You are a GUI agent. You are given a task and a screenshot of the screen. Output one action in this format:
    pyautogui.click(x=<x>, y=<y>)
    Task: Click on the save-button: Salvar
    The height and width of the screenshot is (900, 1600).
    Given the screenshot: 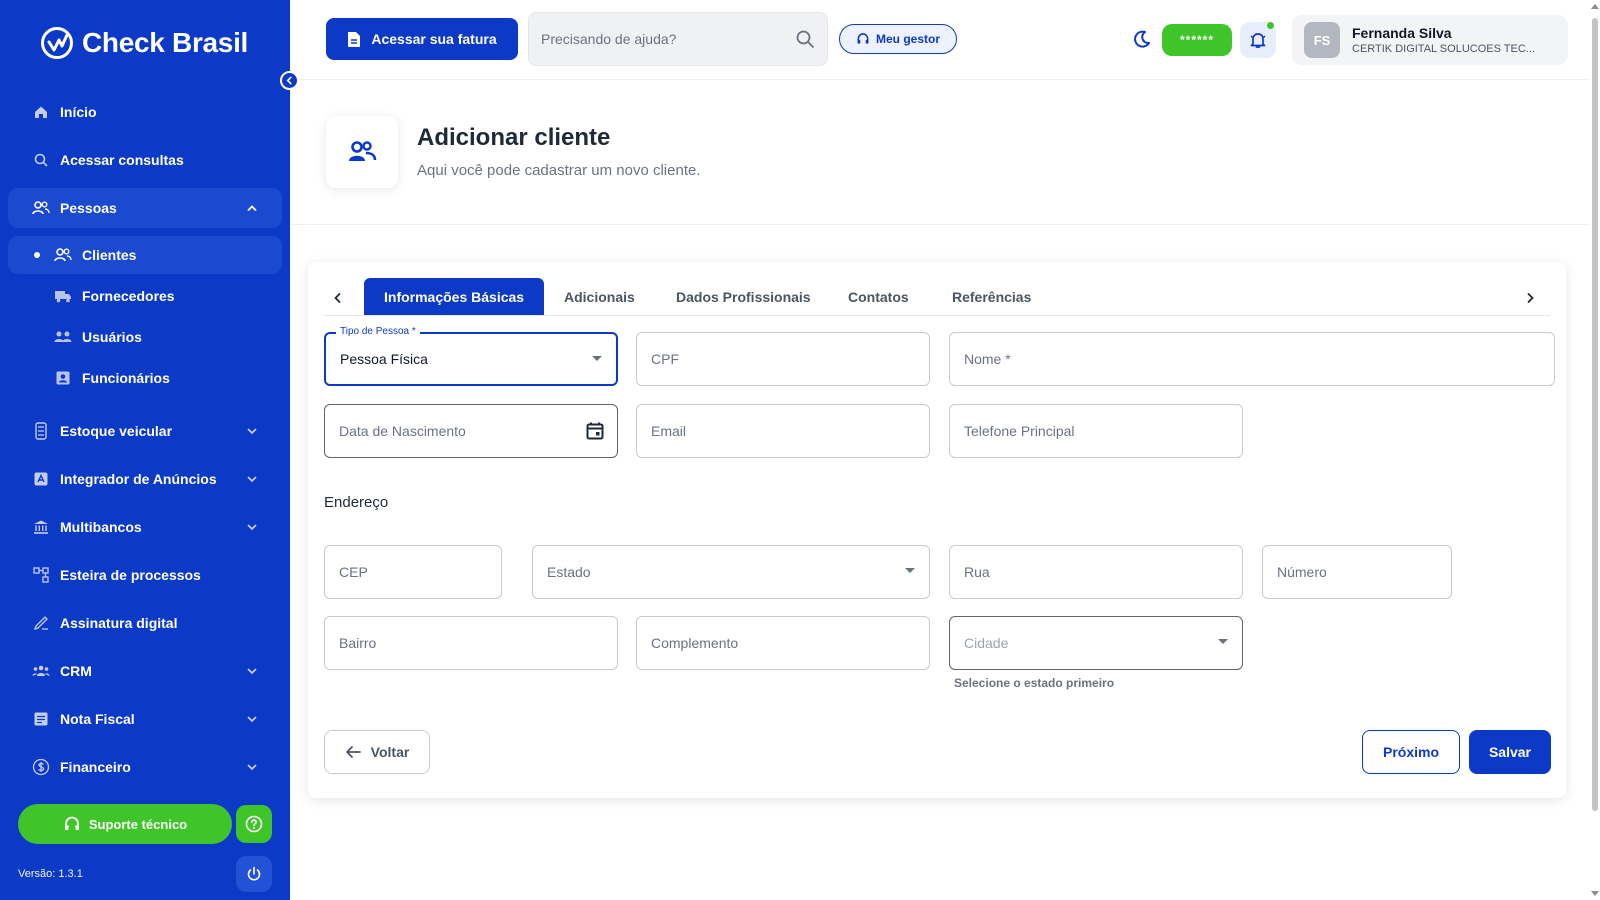 What is the action you would take?
    pyautogui.click(x=1510, y=752)
    